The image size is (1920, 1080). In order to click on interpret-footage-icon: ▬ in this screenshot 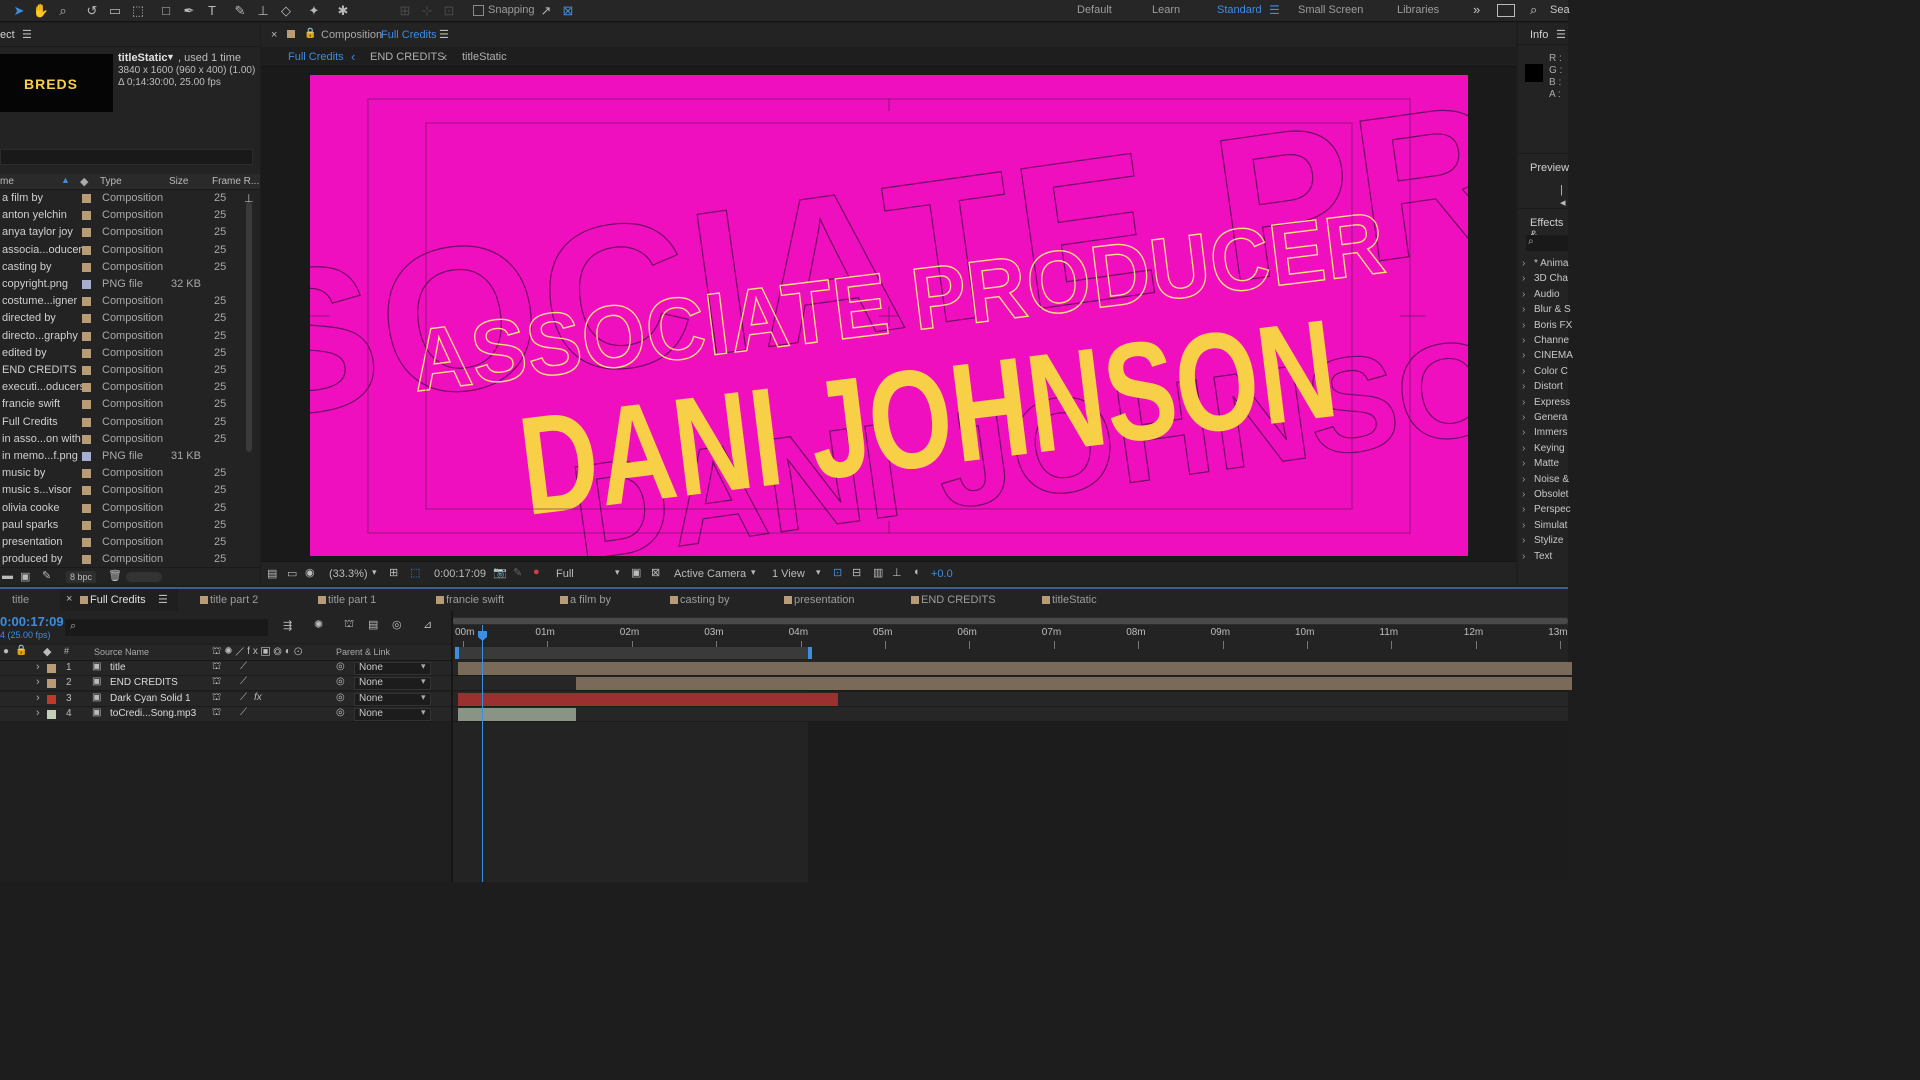, I will do `click(7, 576)`.